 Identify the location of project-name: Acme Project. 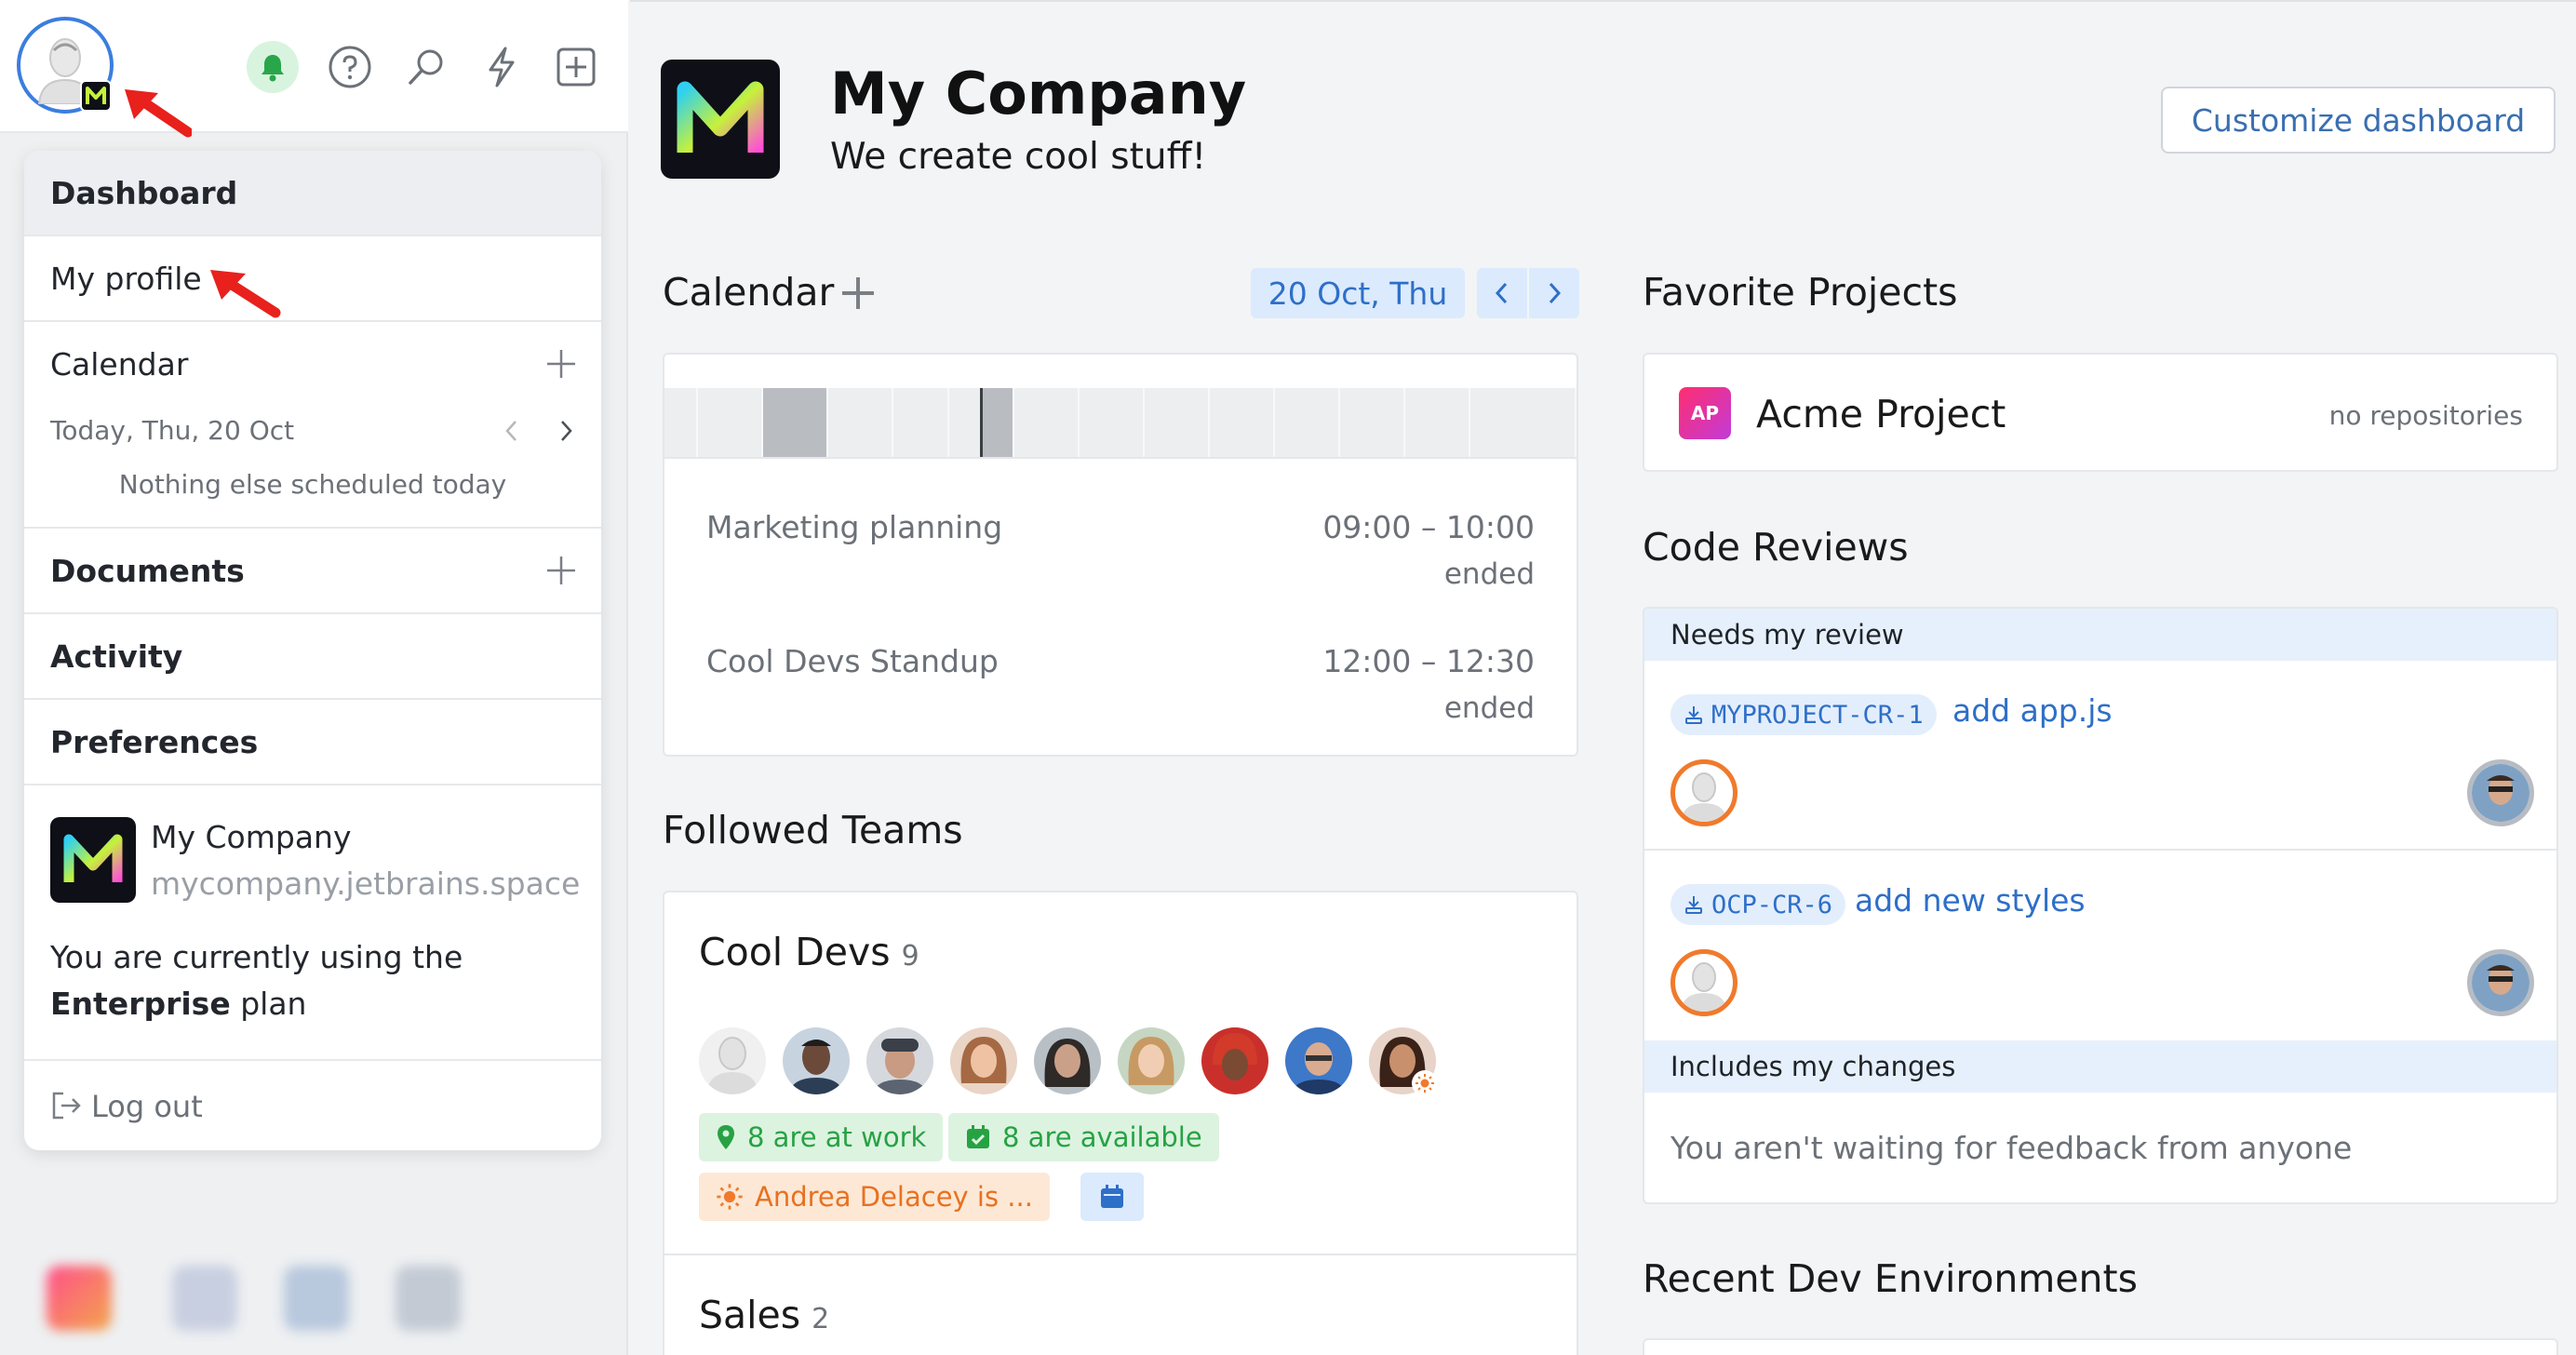
(1881, 414).